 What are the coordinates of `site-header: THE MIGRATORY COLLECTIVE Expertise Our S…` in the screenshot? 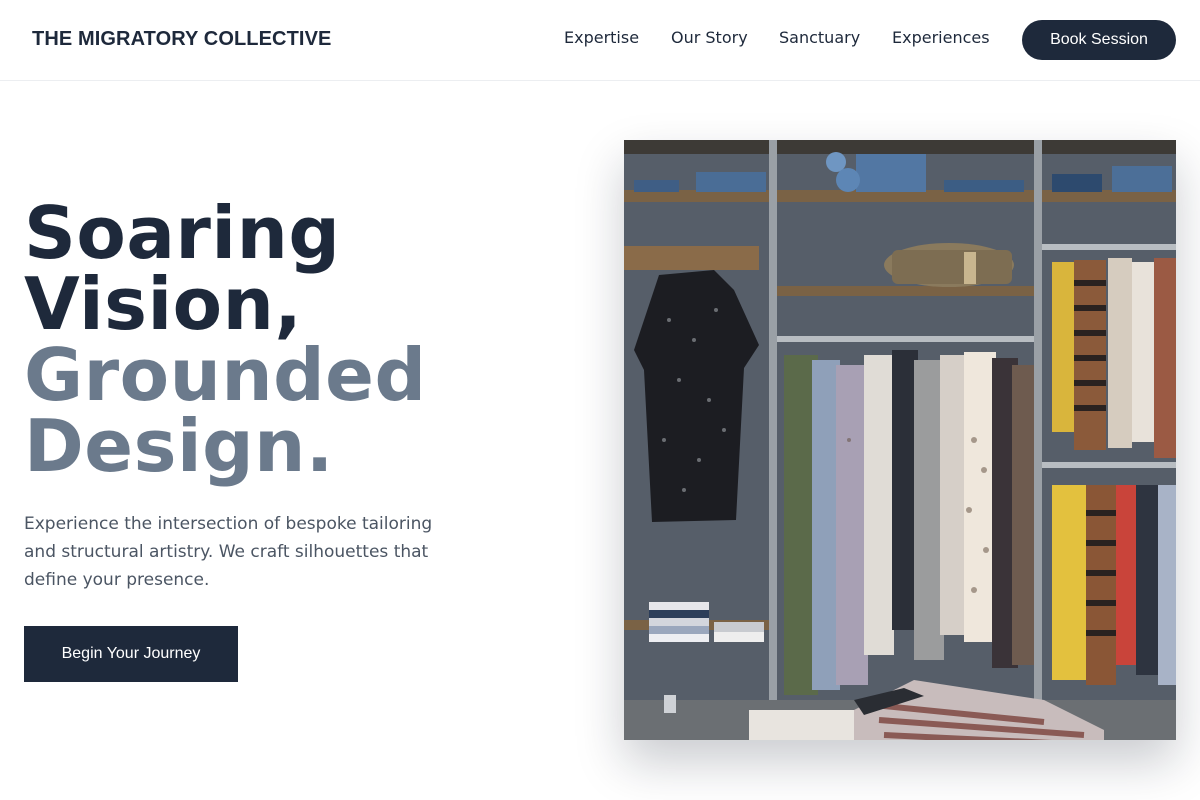 It's located at (600, 40).